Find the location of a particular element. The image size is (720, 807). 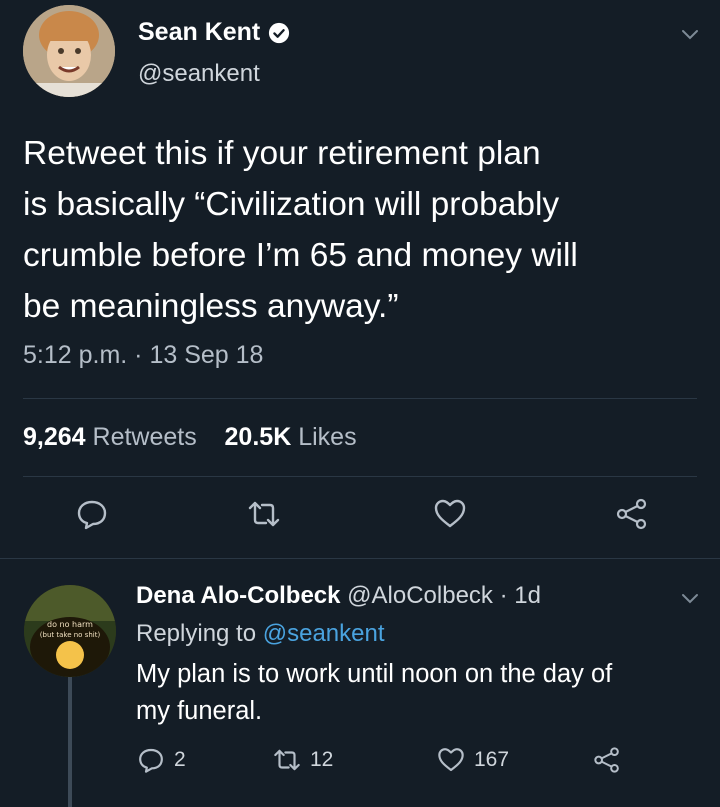

reply-like-count: 167 is located at coordinates (492, 759).